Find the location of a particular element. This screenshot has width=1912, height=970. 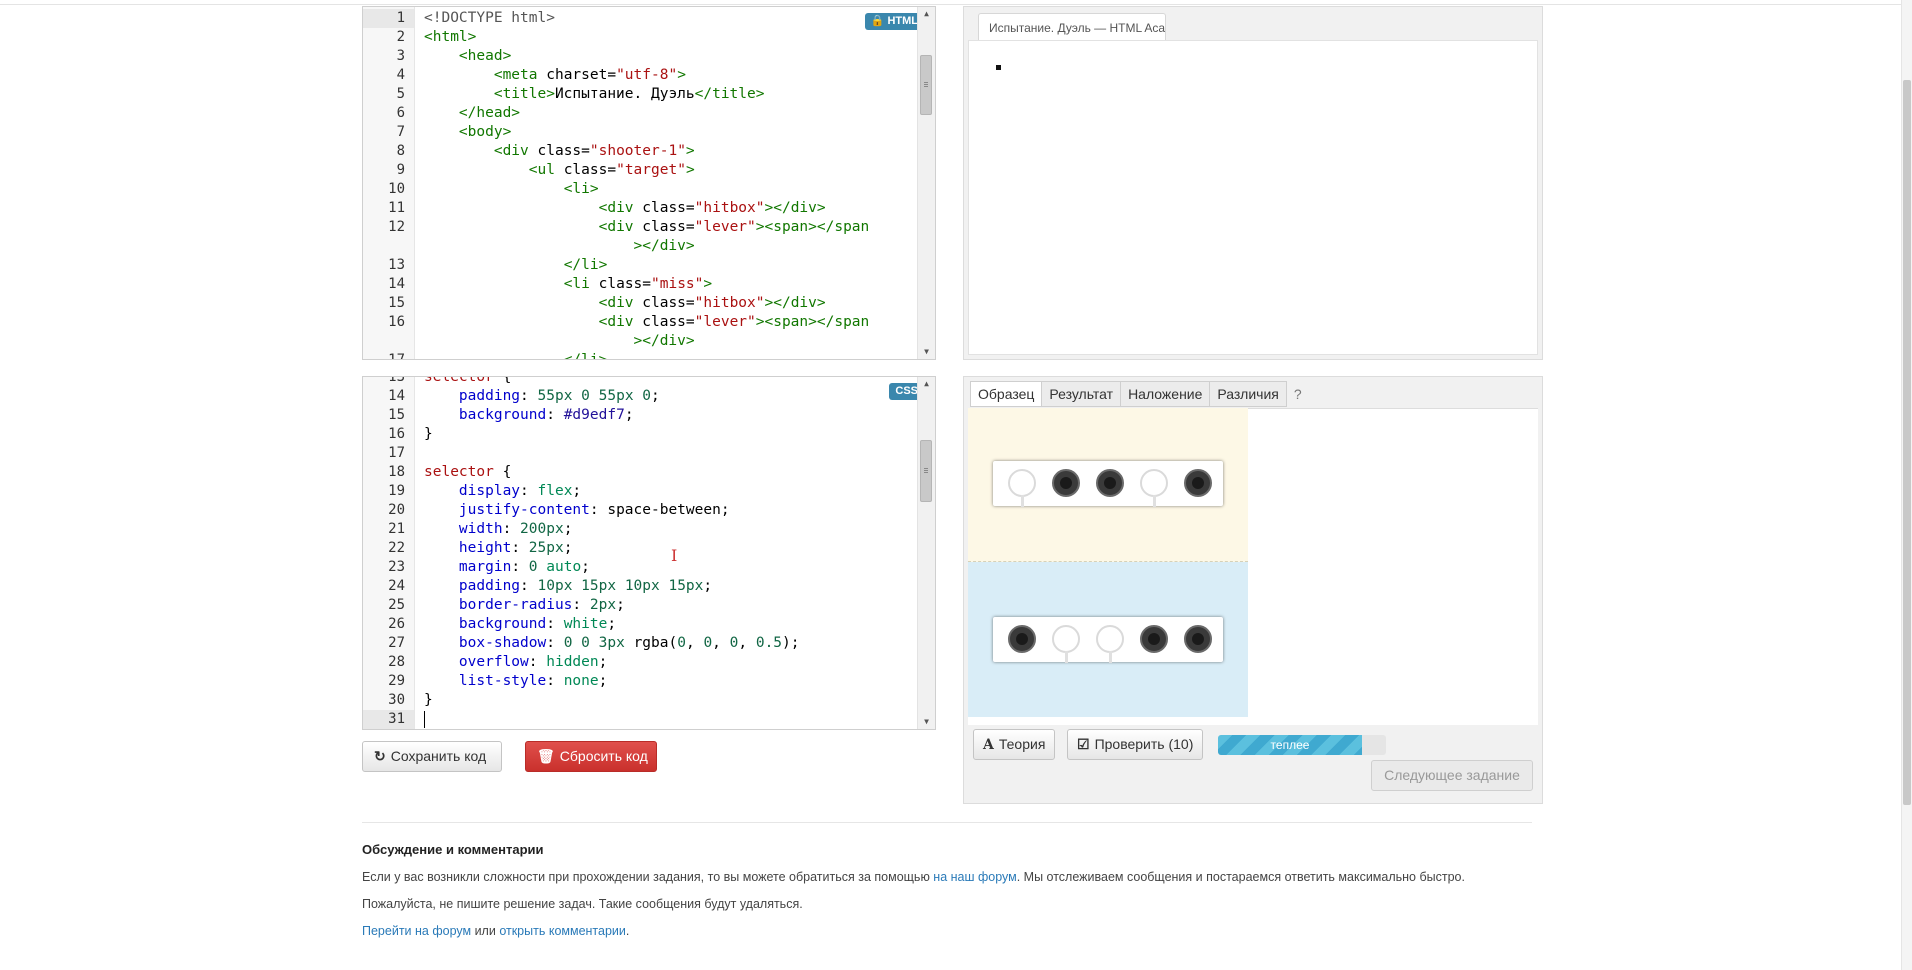

page-scrollbar is located at coordinates (1906, 485).